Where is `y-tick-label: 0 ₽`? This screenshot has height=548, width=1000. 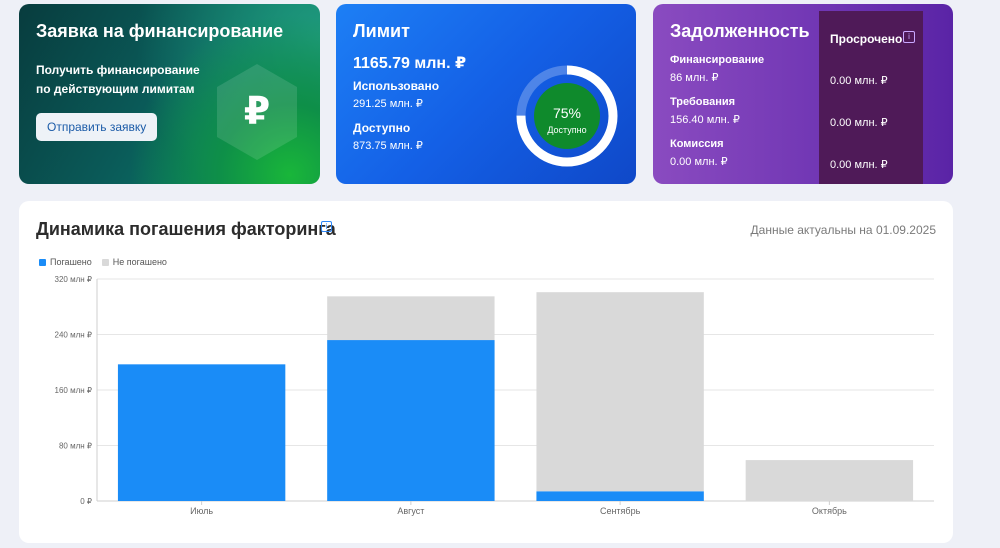 y-tick-label: 0 ₽ is located at coordinates (86, 501).